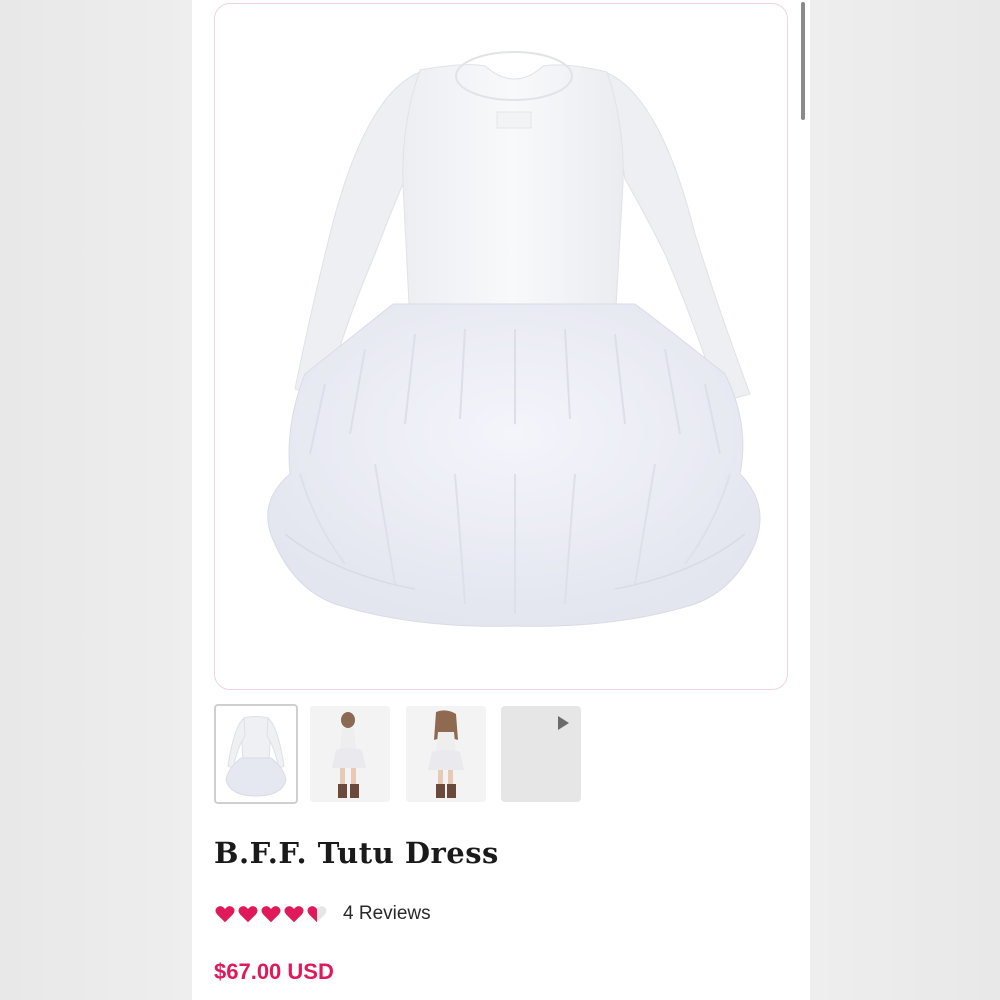 The width and height of the screenshot is (1000, 1000). I want to click on product-rating: 4 Reviews, so click(322, 914).